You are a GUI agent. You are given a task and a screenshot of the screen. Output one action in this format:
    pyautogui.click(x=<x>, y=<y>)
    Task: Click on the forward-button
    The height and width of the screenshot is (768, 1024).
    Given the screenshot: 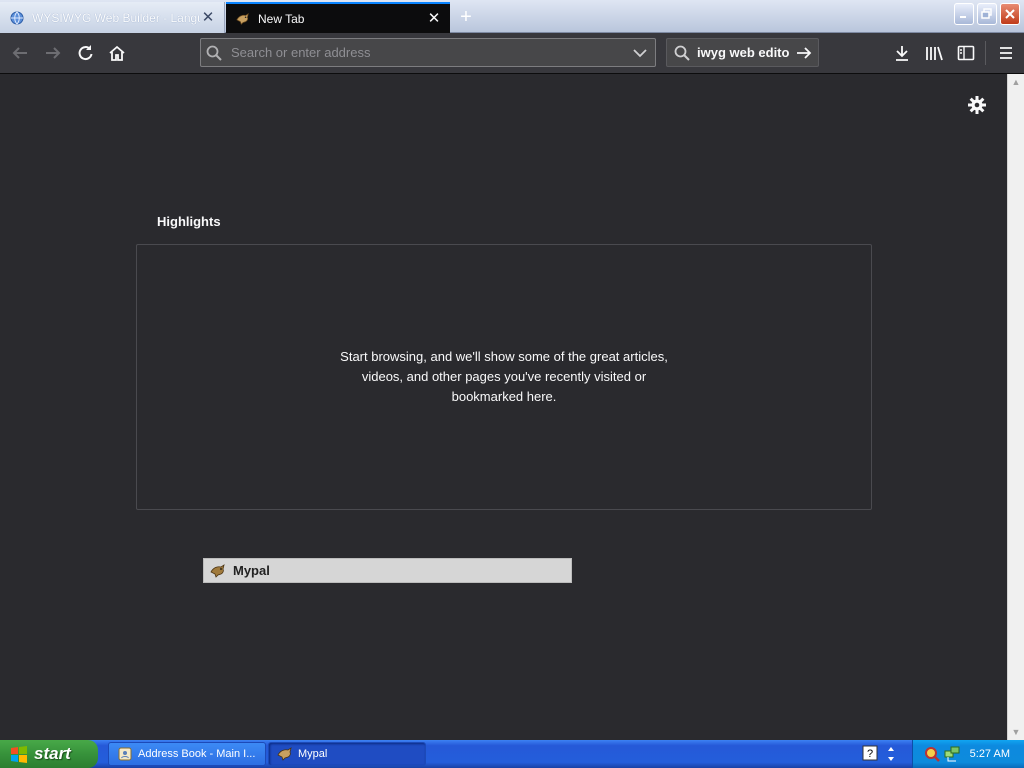 What is the action you would take?
    pyautogui.click(x=53, y=53)
    